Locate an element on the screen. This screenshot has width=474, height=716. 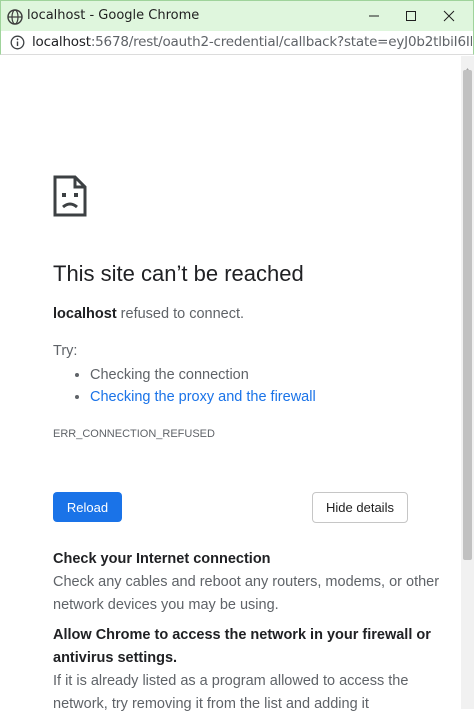
close-button is located at coordinates (449, 16).